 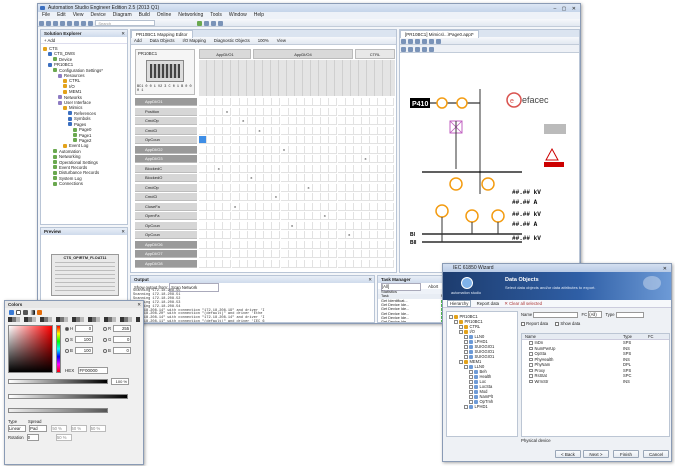 I want to click on menu-item: Online, so click(x=164, y=15).